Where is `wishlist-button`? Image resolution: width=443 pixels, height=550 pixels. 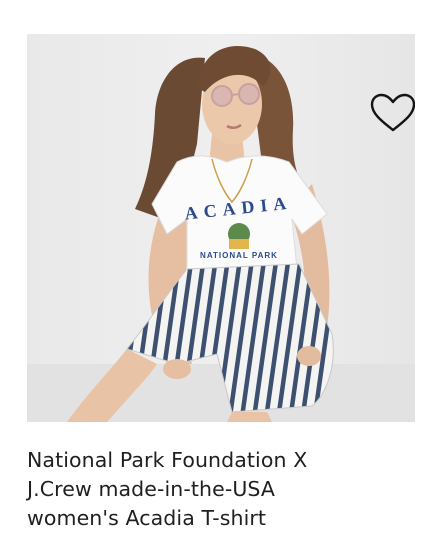 wishlist-button is located at coordinates (391, 113).